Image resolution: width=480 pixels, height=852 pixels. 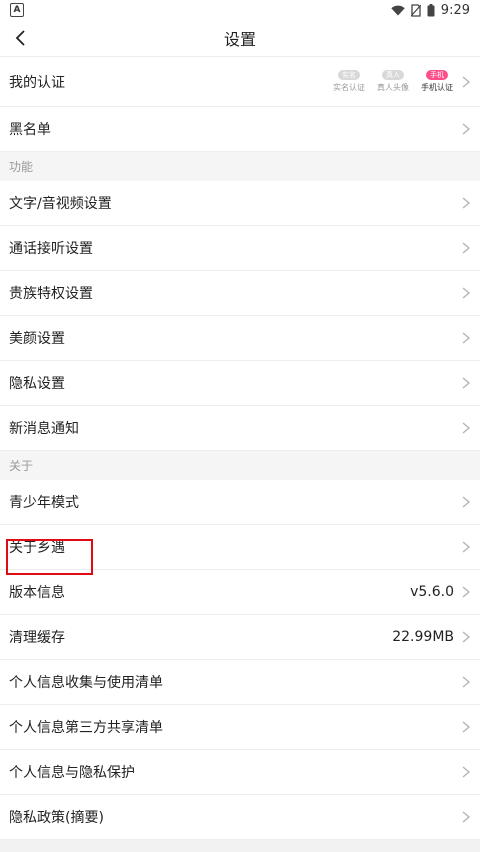 I want to click on row-label: 个人信息与隐私保护, so click(x=72, y=773).